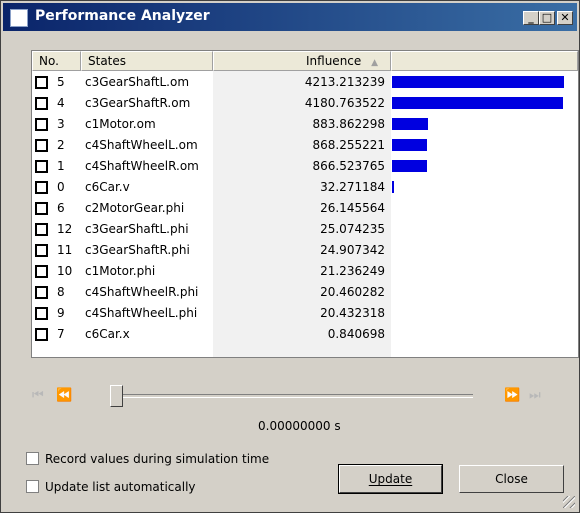  What do you see at coordinates (141, 145) in the screenshot?
I see `row-state: c4ShaftWheelL.om` at bounding box center [141, 145].